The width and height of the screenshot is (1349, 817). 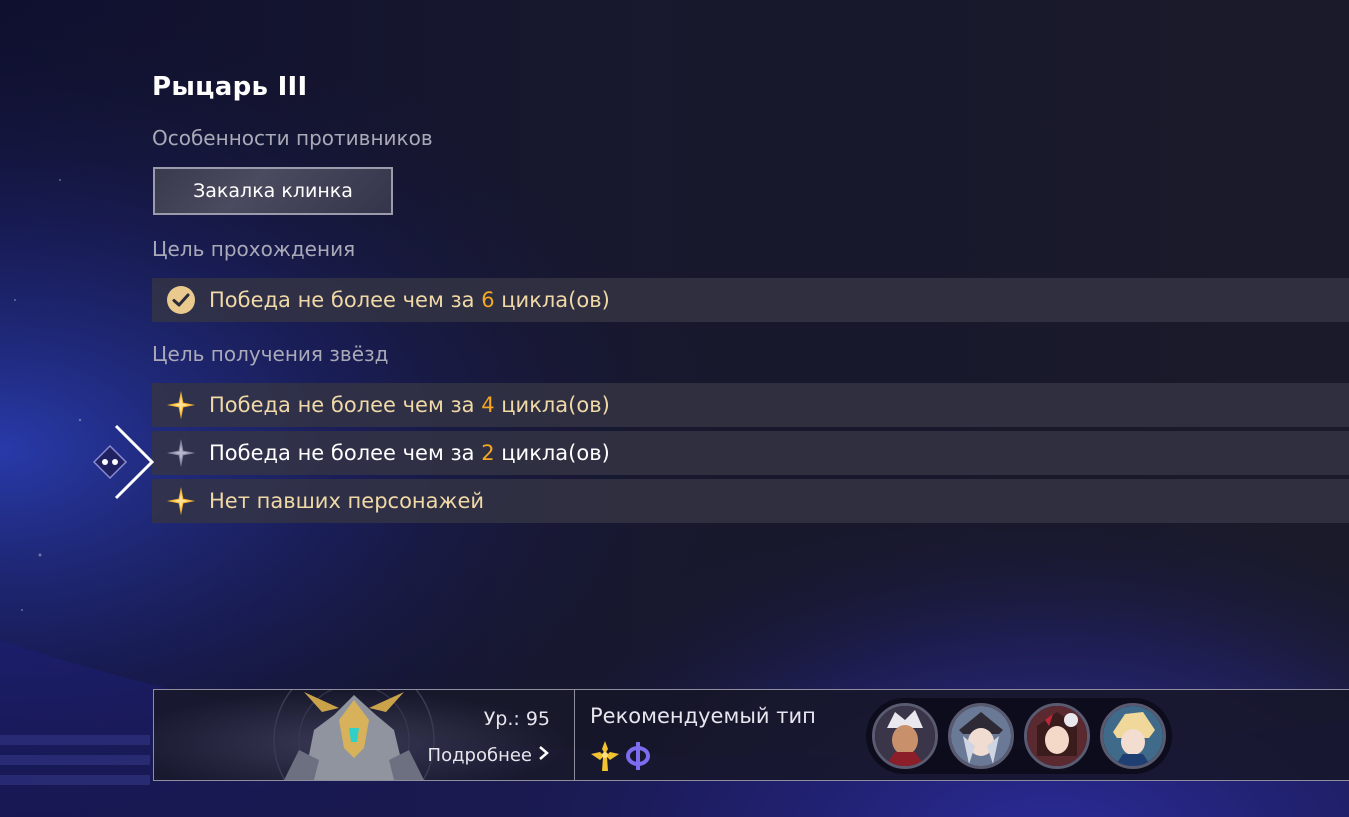 What do you see at coordinates (544, 755) in the screenshot?
I see `chevron-right-icon` at bounding box center [544, 755].